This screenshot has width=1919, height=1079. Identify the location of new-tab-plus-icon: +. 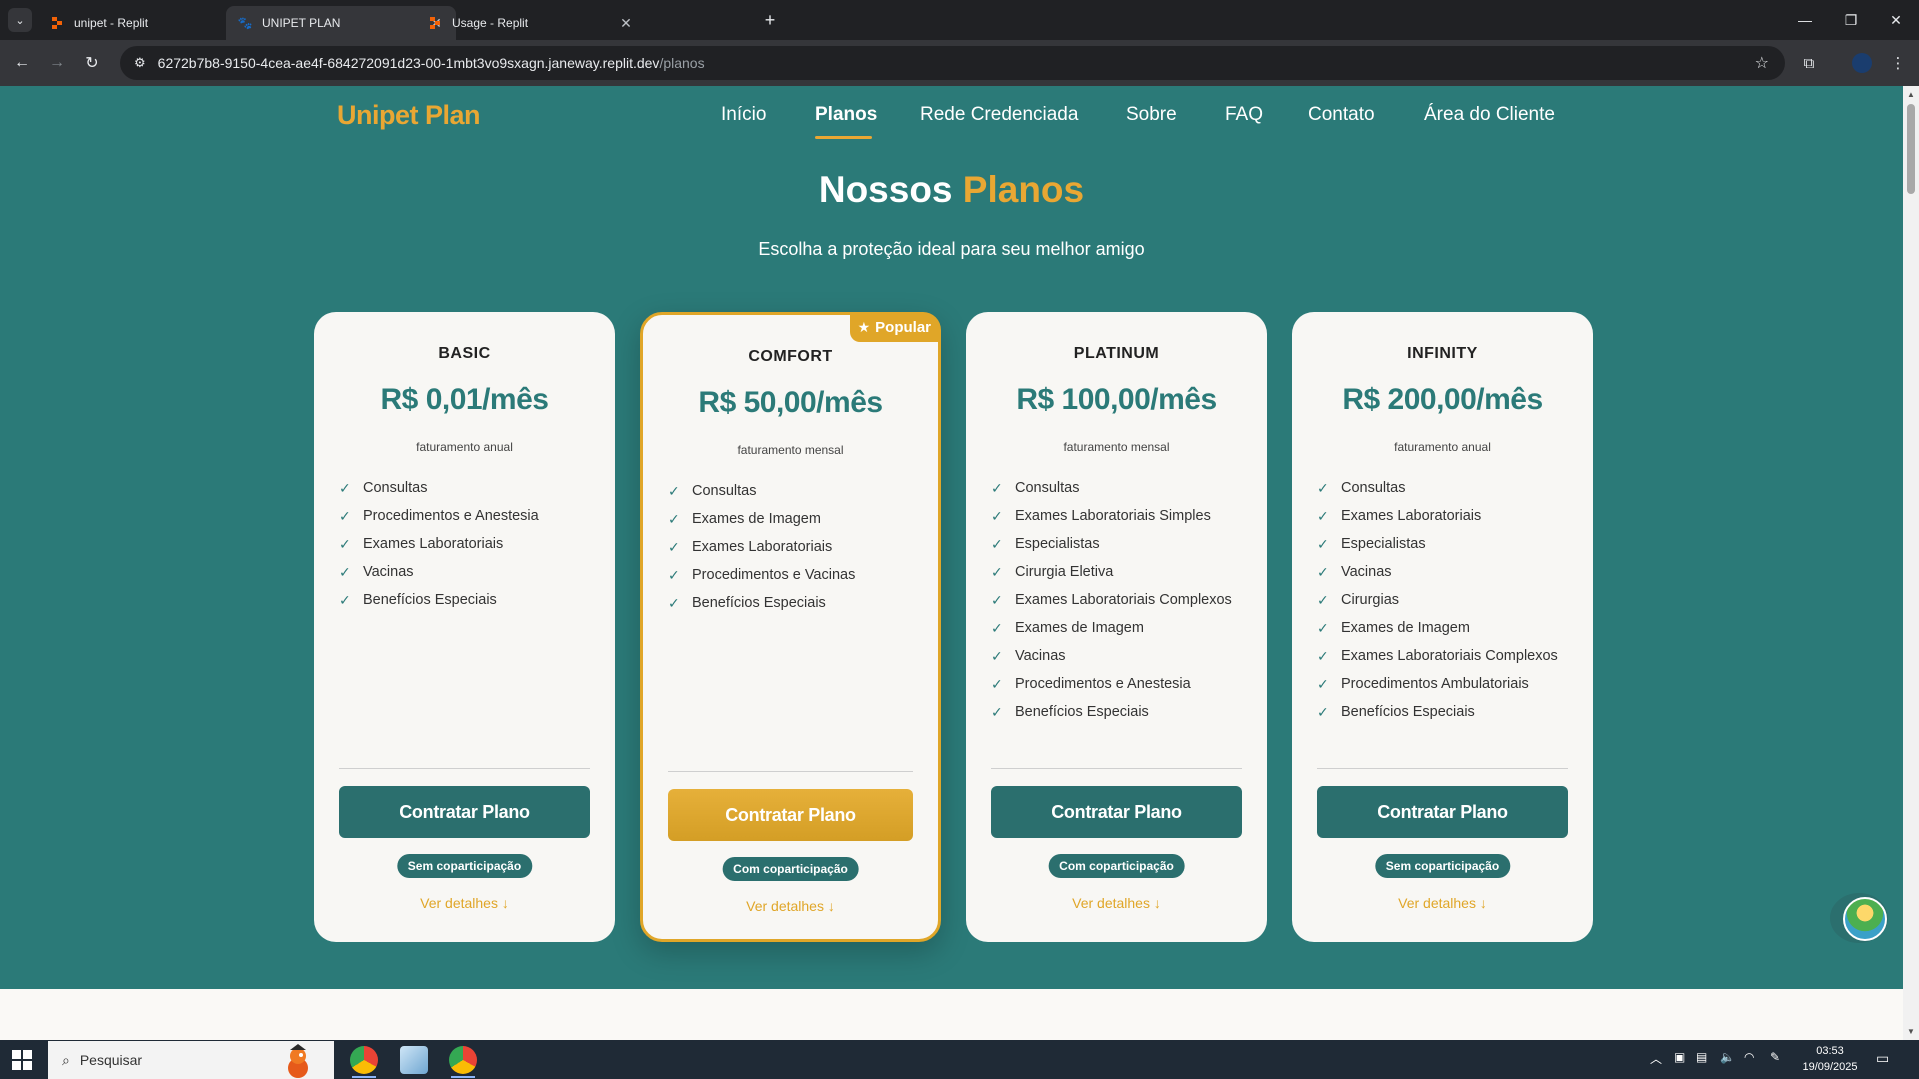
(770, 20).